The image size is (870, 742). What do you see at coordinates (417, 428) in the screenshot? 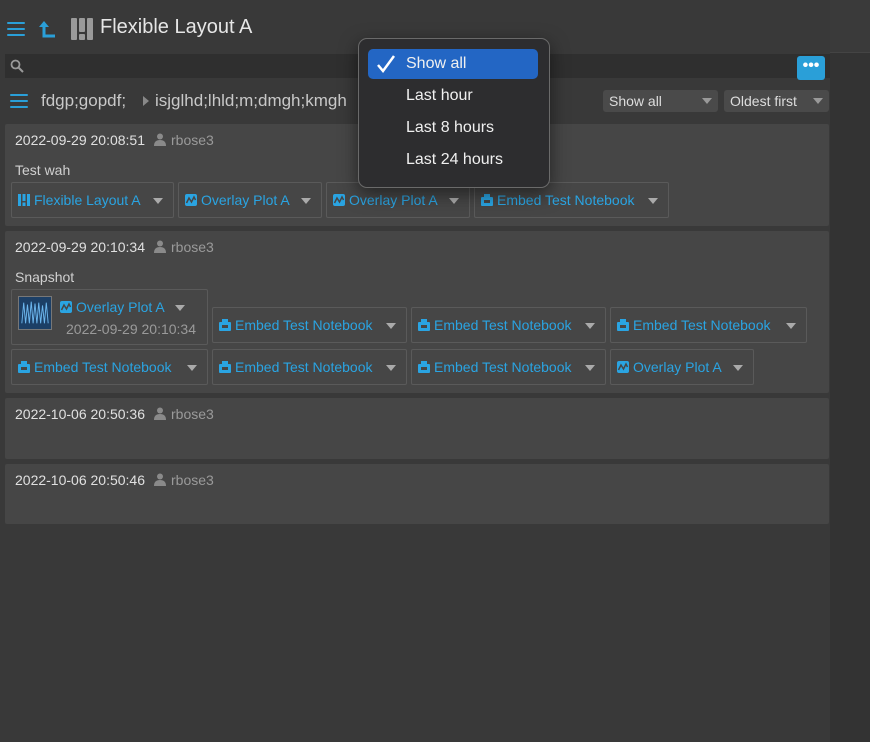
I see `notebook-entry: 2022-10-06 20:50:36 rbose3` at bounding box center [417, 428].